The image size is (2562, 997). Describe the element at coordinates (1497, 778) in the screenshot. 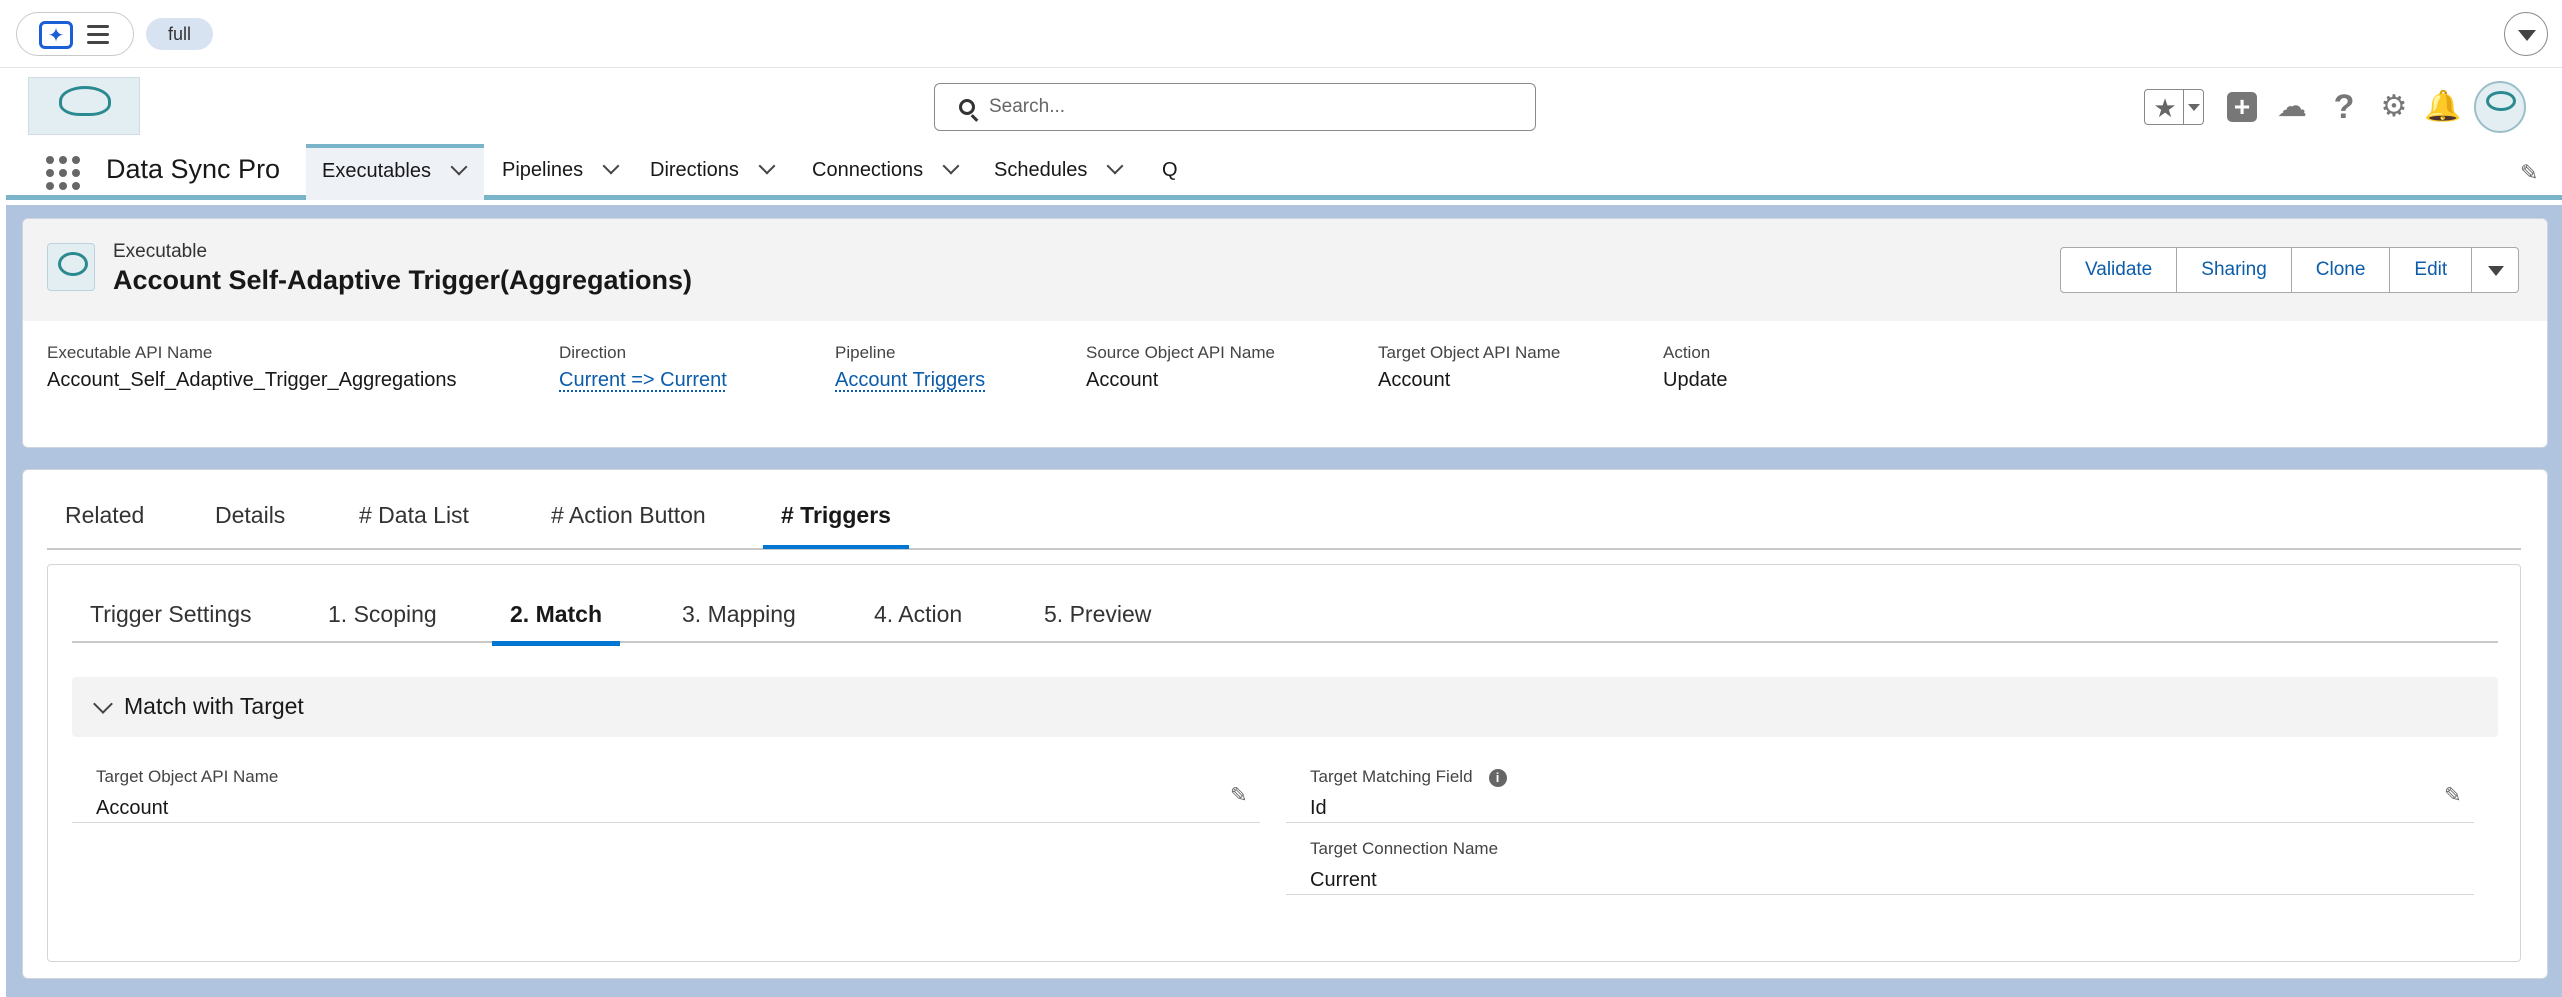

I see `info-icon: i` at that location.